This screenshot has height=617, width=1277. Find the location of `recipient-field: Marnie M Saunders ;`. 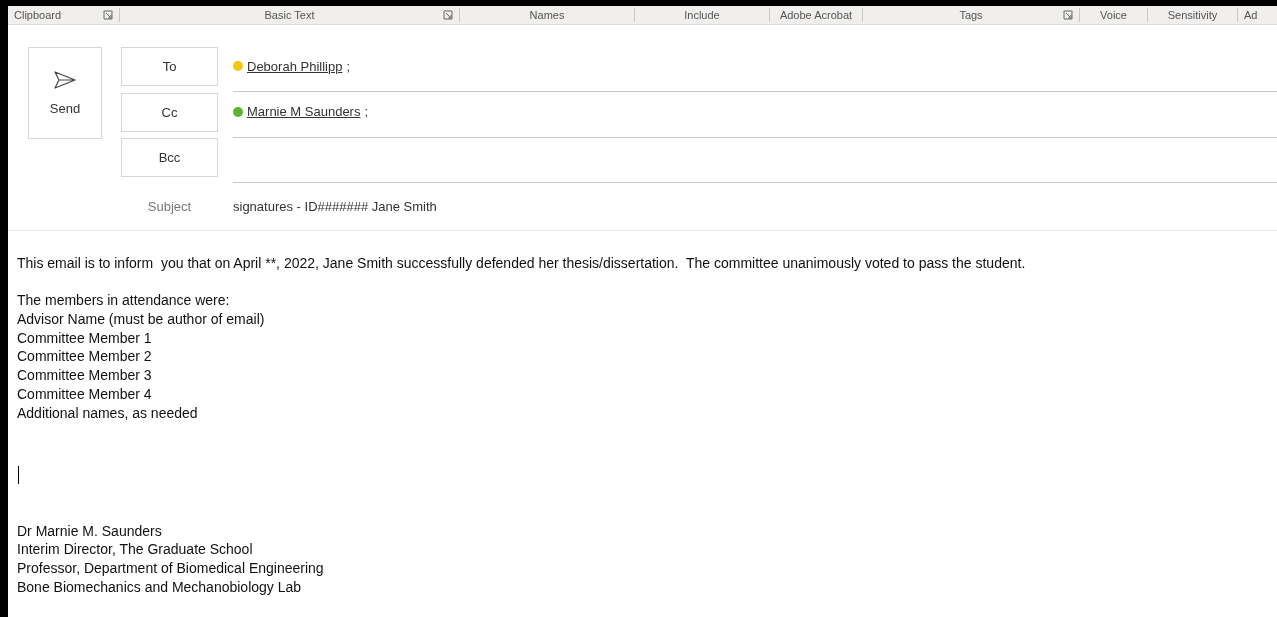

recipient-field: Marnie M Saunders ; is located at coordinates (755, 115).